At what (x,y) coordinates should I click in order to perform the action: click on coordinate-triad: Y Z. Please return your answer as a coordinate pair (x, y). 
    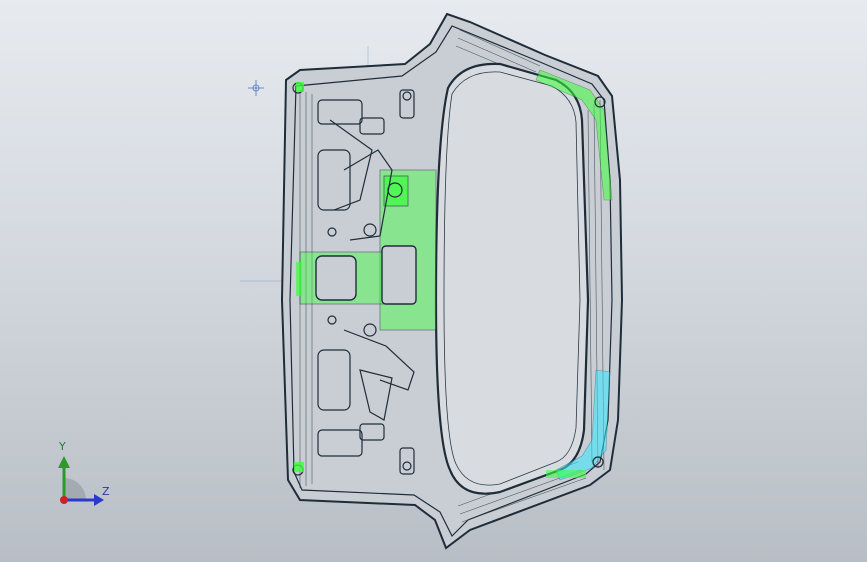
    Looking at the image, I should click on (84, 480).